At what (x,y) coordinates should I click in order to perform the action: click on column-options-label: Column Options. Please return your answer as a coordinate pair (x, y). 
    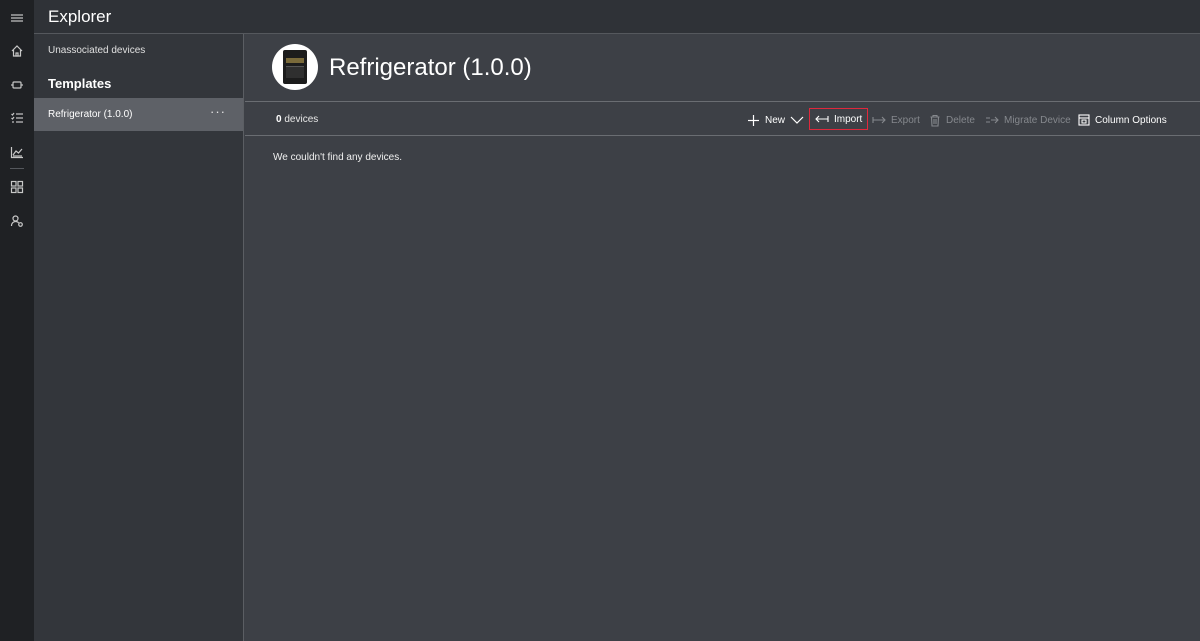
    Looking at the image, I should click on (1131, 120).